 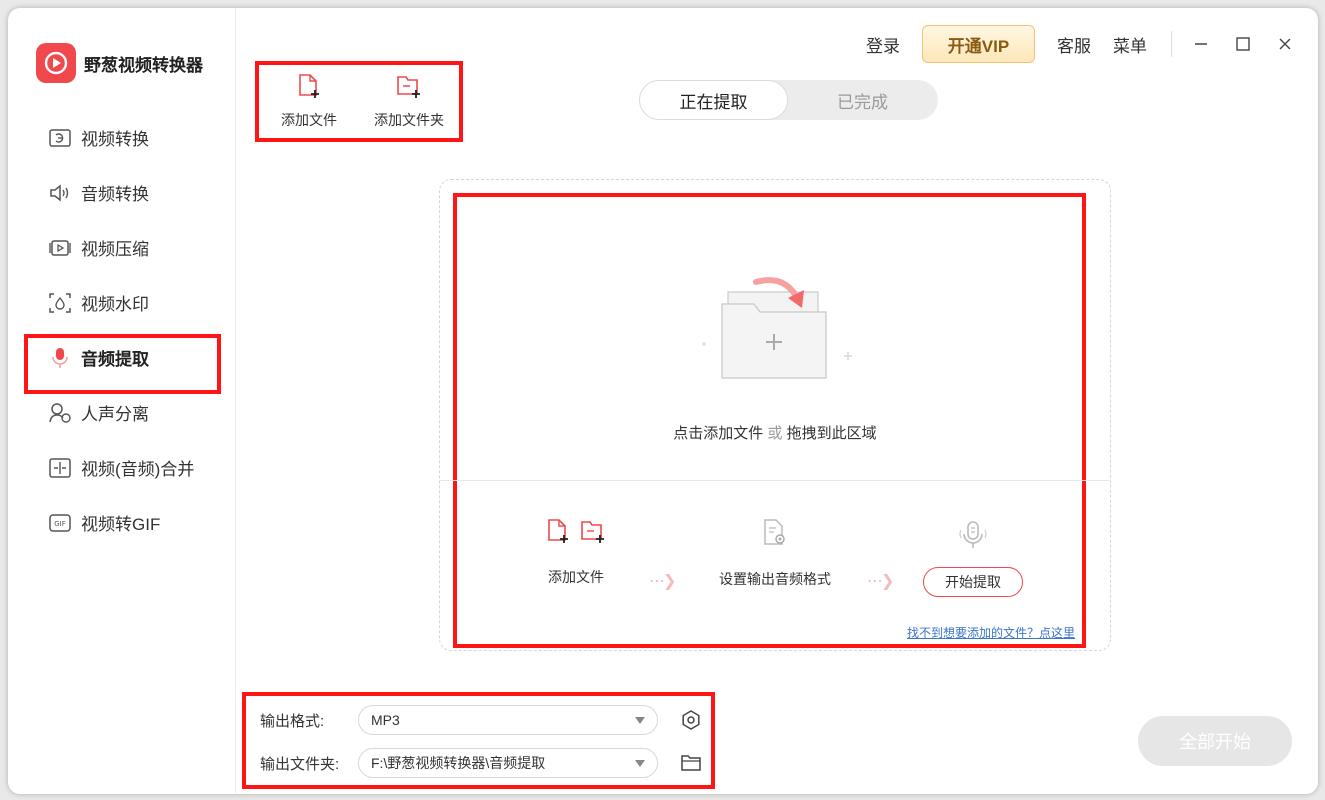 What do you see at coordinates (1243, 44) in the screenshot?
I see `maximize-icon` at bounding box center [1243, 44].